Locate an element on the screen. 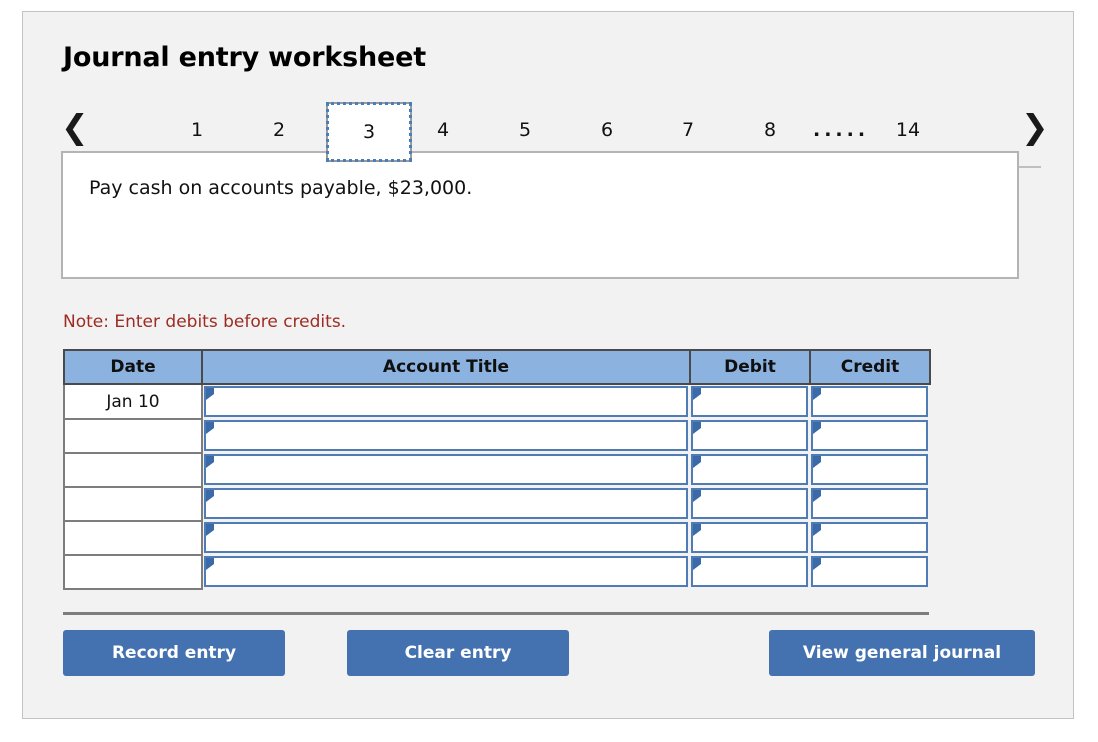 The width and height of the screenshot is (1098, 742). journal-table-head: Date Account Title Debit Credit is located at coordinates (497, 367).